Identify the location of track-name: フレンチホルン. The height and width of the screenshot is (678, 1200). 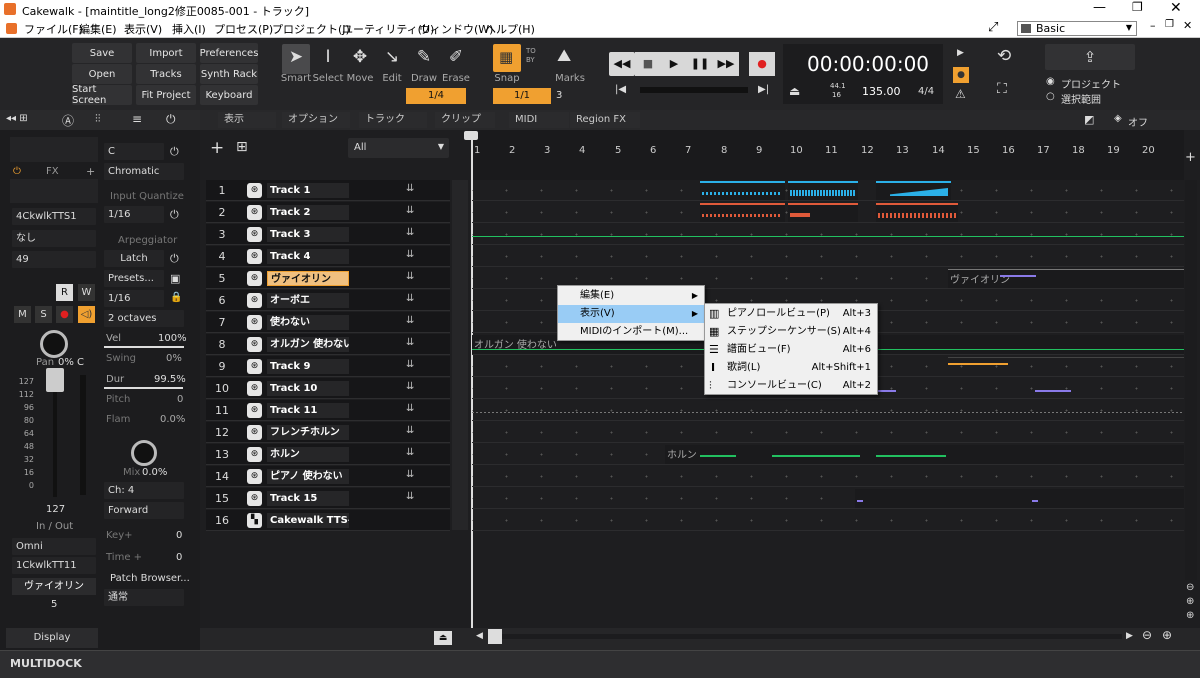
(308, 432).